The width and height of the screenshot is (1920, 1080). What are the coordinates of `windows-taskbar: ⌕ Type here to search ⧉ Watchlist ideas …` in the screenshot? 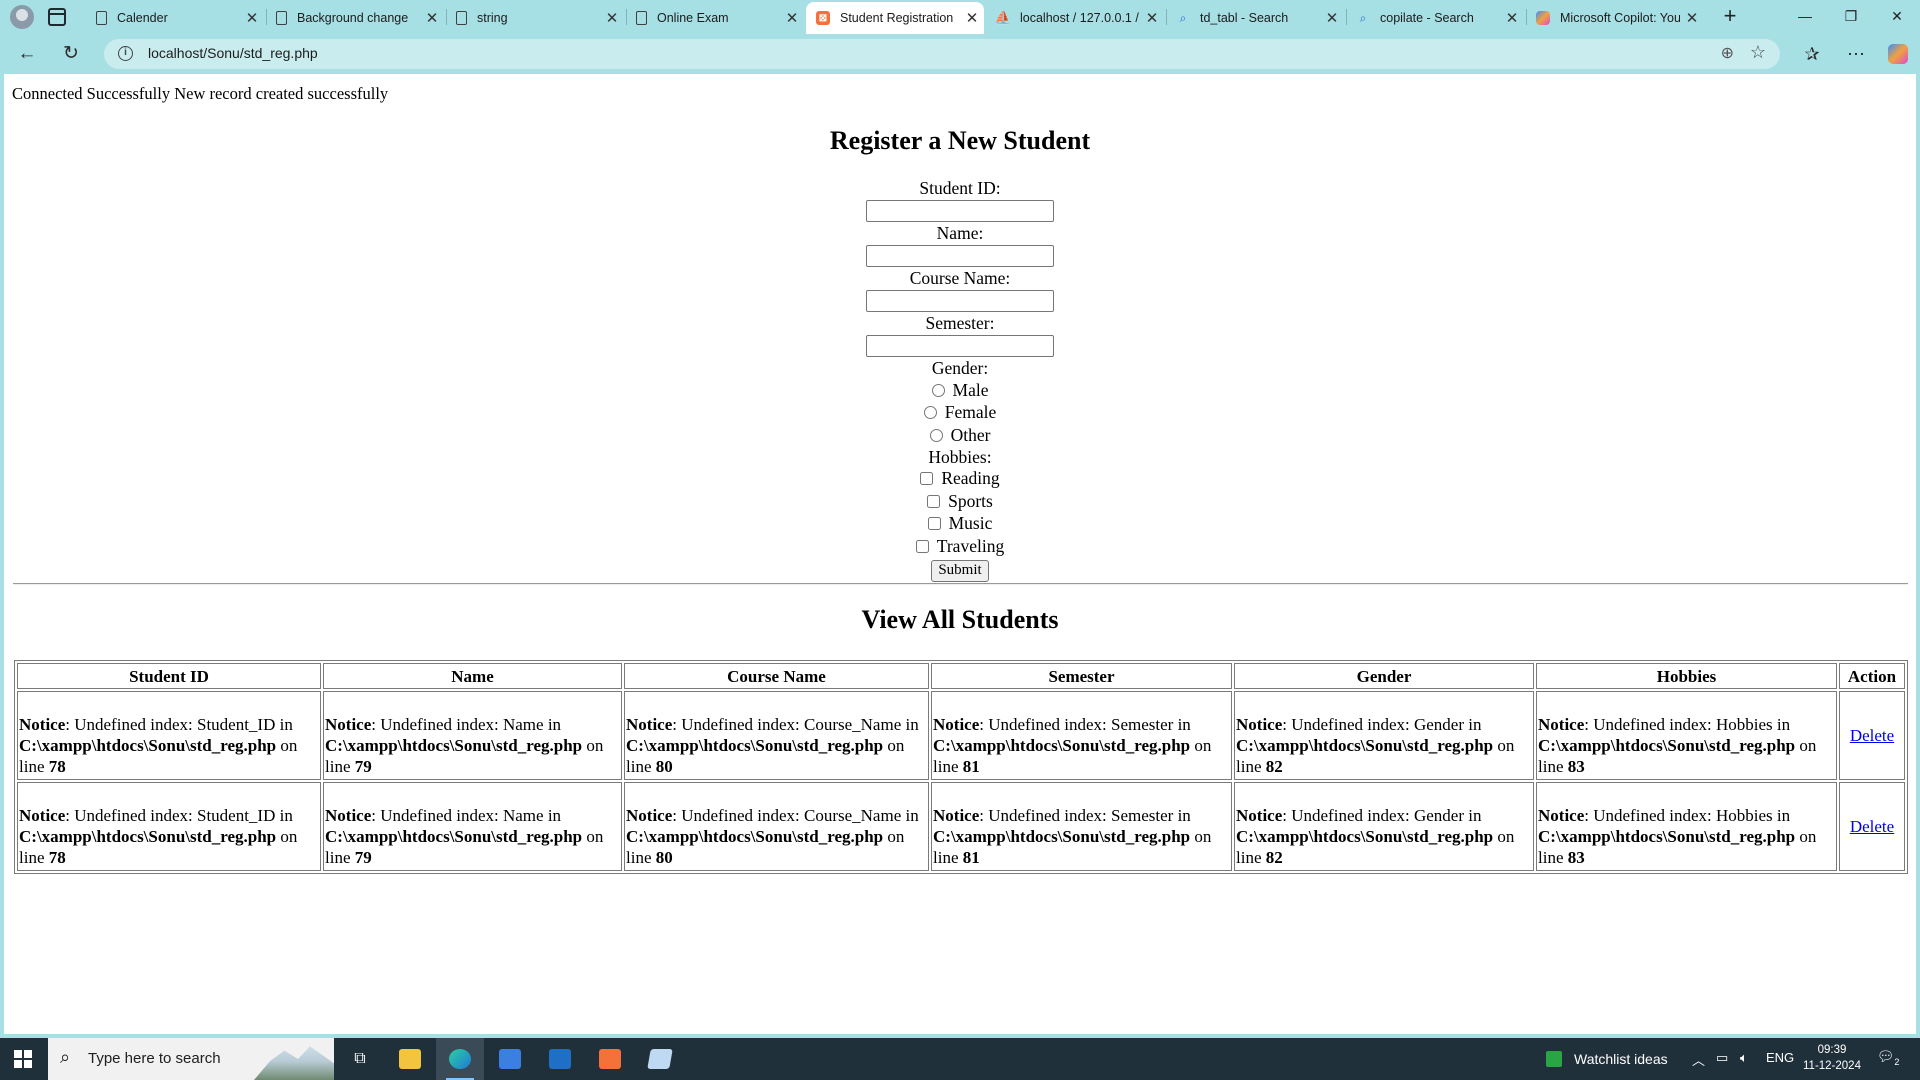 It's located at (960, 1059).